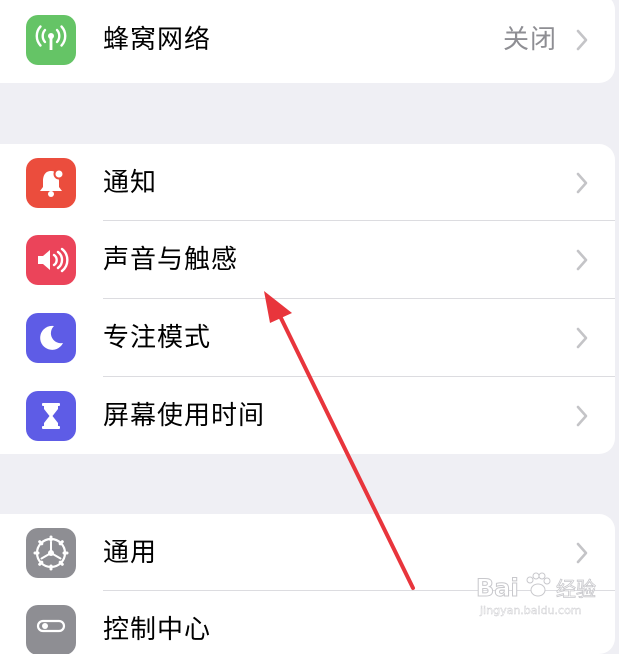 Image resolution: width=619 pixels, height=654 pixels. I want to click on settings-row-focus: 专注模式, so click(307, 338).